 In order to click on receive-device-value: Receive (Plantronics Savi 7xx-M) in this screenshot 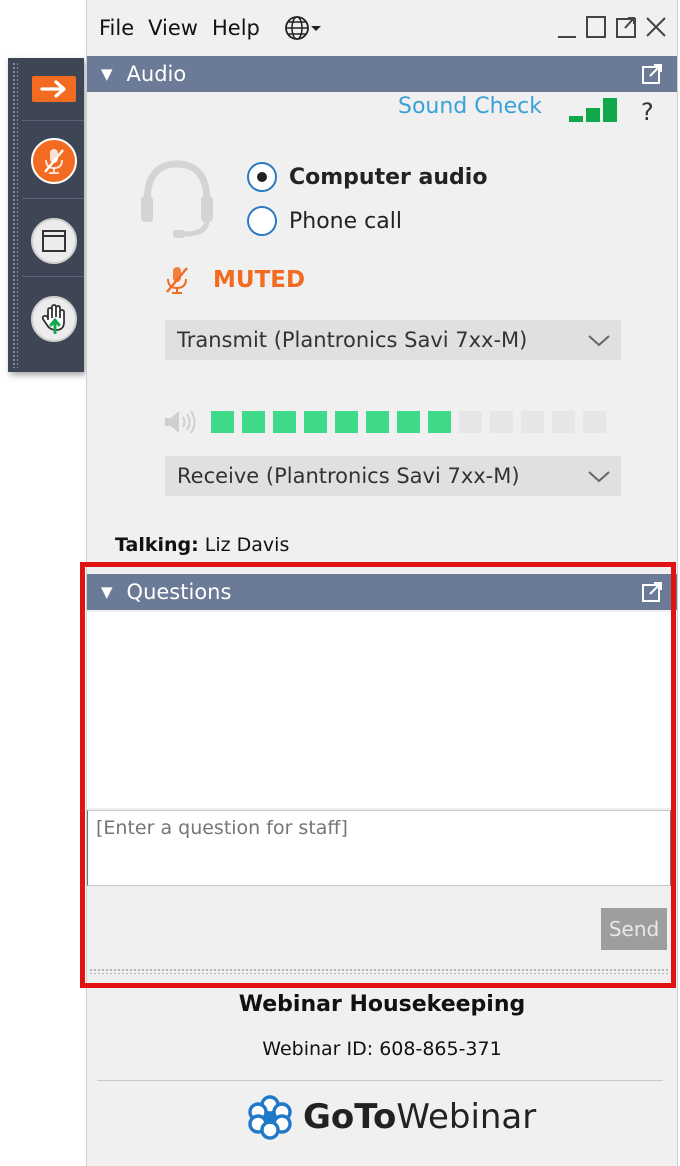, I will do `click(348, 476)`.